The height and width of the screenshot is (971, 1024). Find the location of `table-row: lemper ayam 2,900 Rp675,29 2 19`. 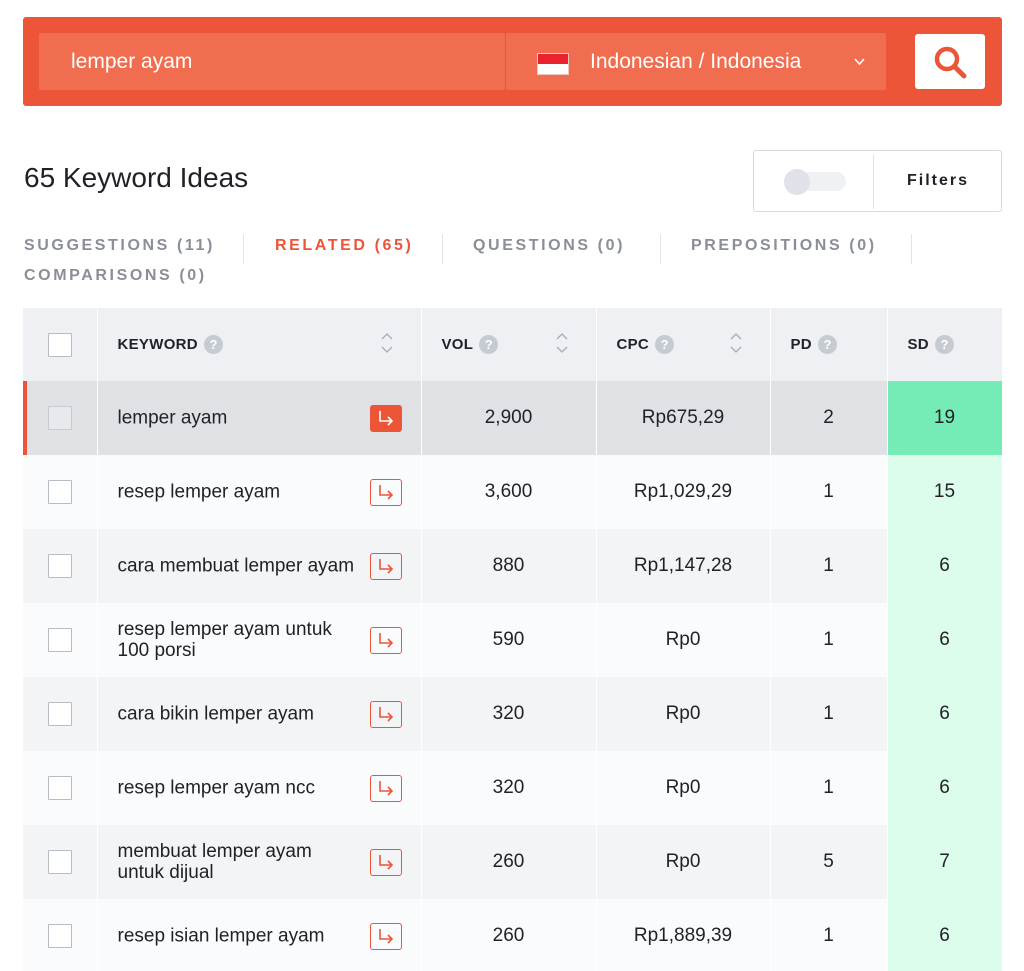

table-row: lemper ayam 2,900 Rp675,29 2 19 is located at coordinates (513, 418).